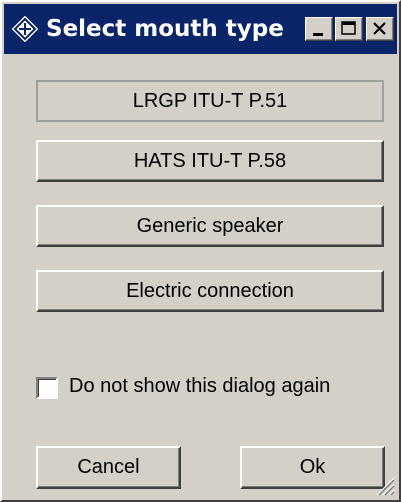  Describe the element at coordinates (380, 29) in the screenshot. I see `close-button` at that location.